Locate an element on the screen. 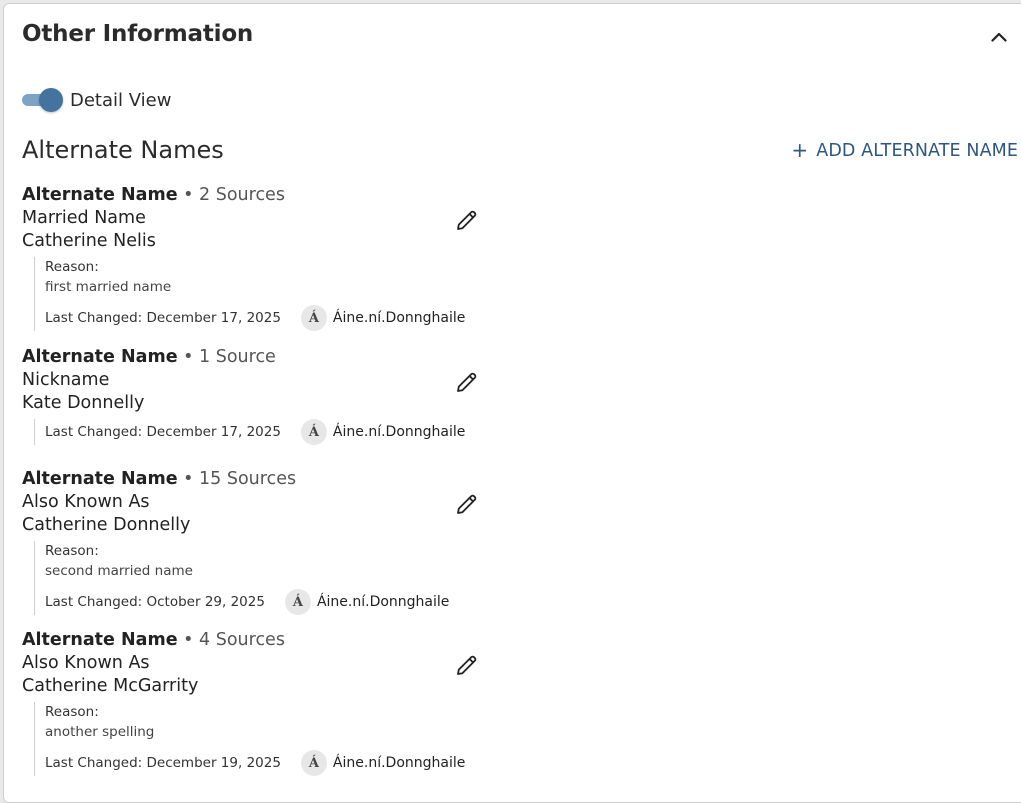 Image resolution: width=1021 pixels, height=803 pixels. chevron-up-icon is located at coordinates (999, 37).